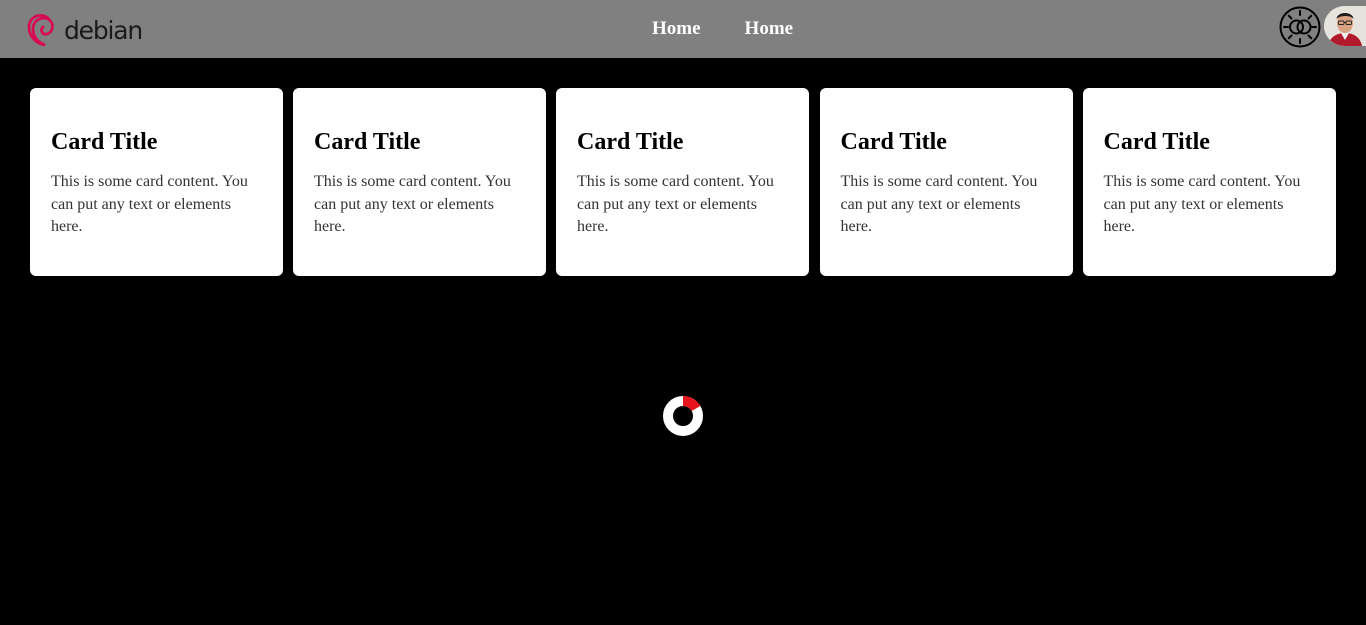 The image size is (1366, 625). I want to click on loading-spinner, so click(683, 415).